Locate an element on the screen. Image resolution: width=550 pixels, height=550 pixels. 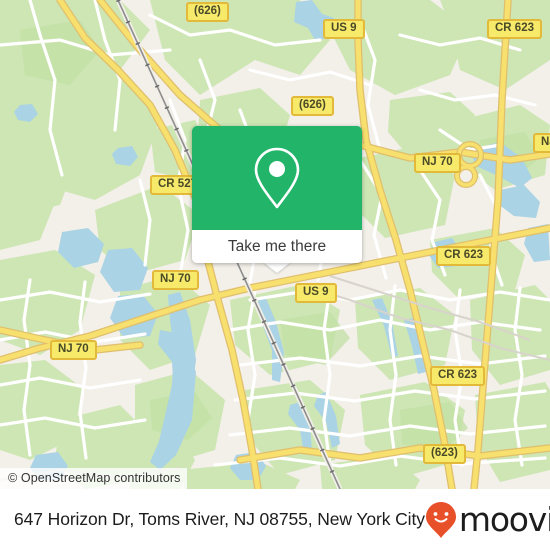
shield-us9-mid: US 9 is located at coordinates (316, 293).